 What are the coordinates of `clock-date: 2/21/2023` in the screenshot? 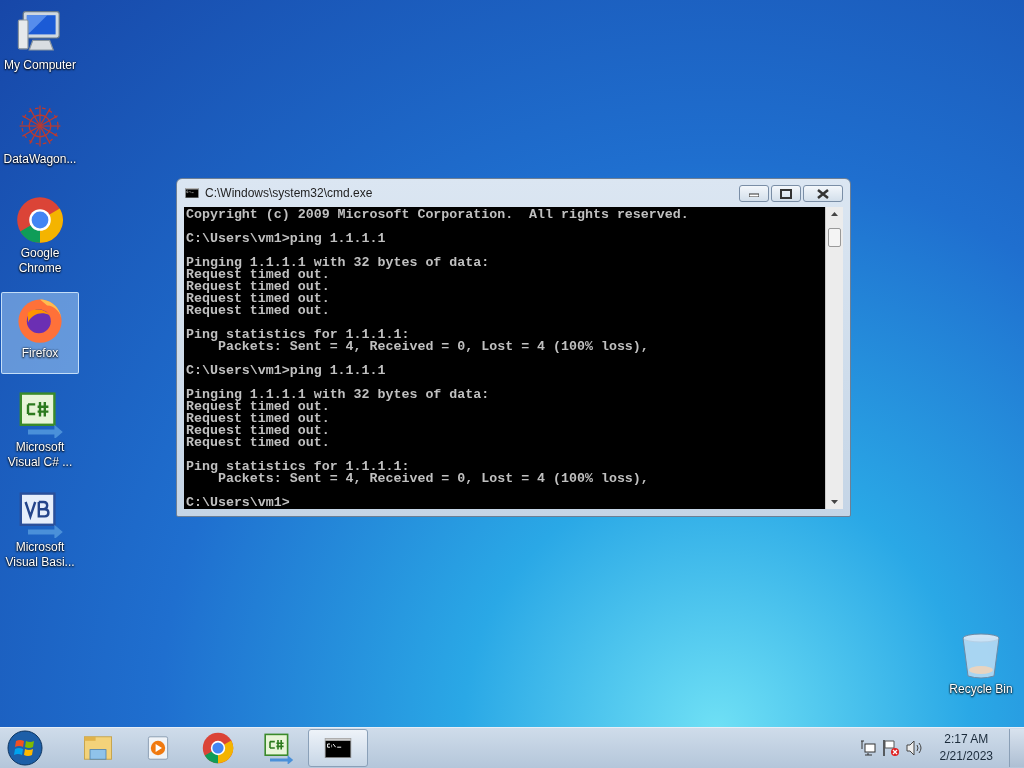 It's located at (966, 756).